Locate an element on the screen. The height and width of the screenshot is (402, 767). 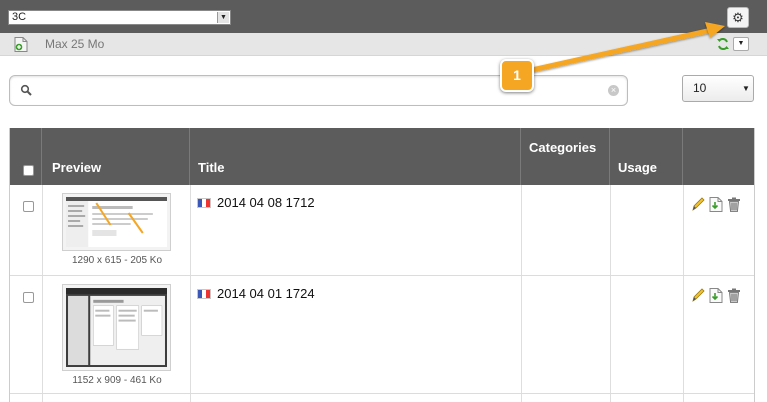
column-preview: Preview is located at coordinates (116, 156).